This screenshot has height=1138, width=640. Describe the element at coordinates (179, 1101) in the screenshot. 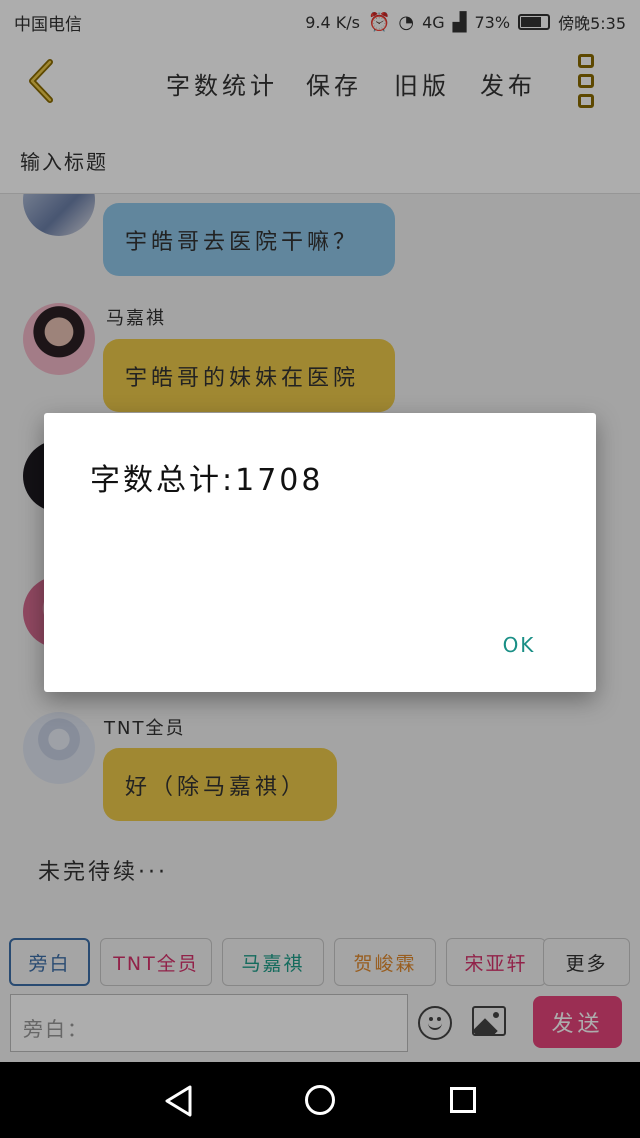

I see `nav-back-icon` at that location.